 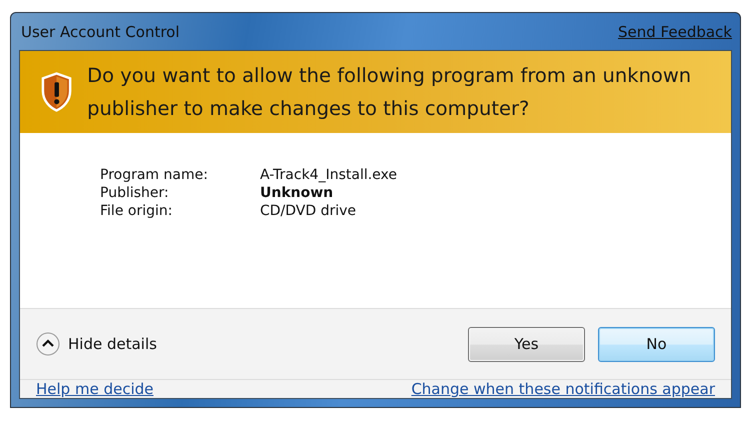 What do you see at coordinates (309, 211) in the screenshot?
I see `detail-value: CD/DVD drive` at bounding box center [309, 211].